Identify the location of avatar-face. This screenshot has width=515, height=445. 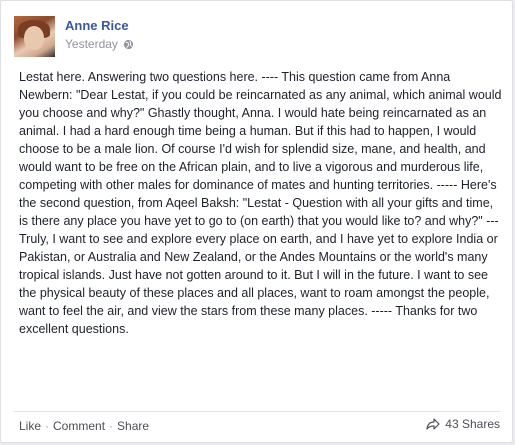
(34, 38).